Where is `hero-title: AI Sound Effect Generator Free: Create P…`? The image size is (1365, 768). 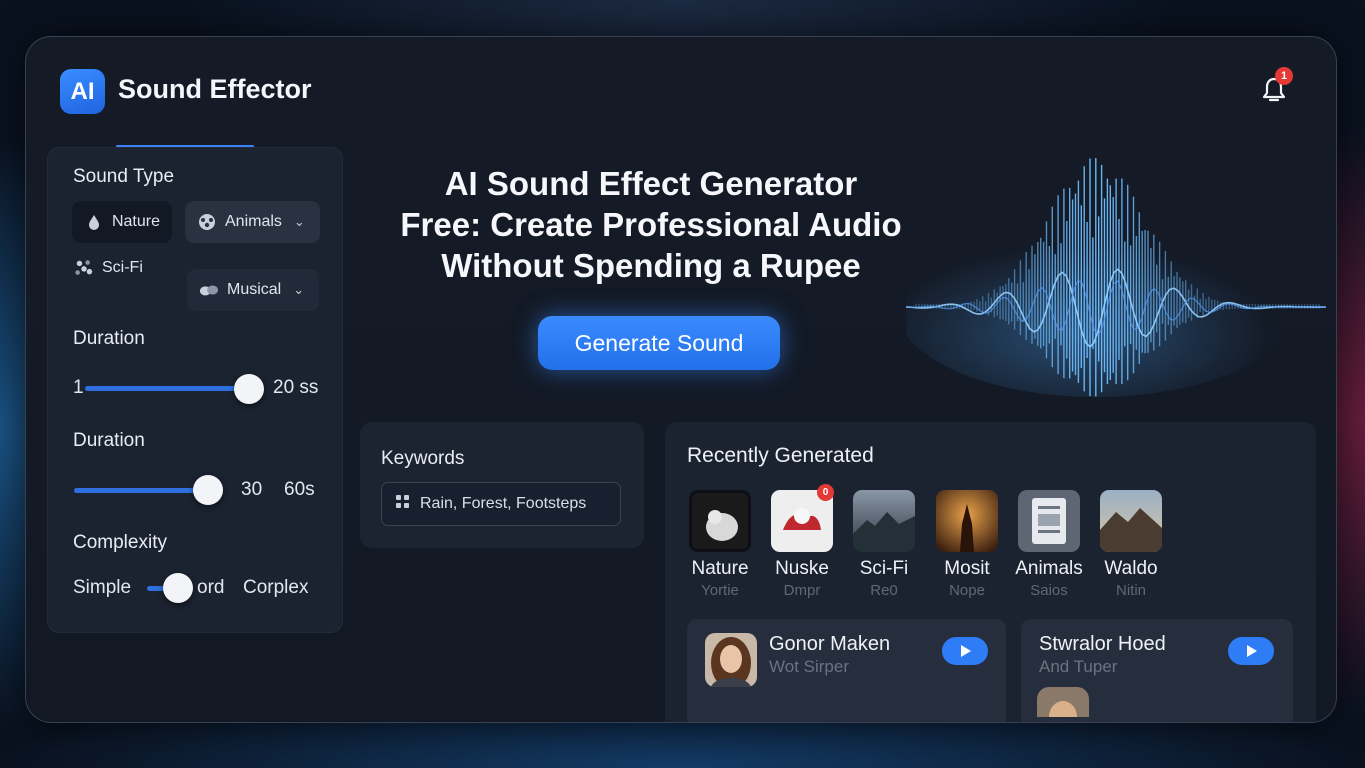
hero-title: AI Sound Effect Generator Free: Create P… is located at coordinates (651, 224).